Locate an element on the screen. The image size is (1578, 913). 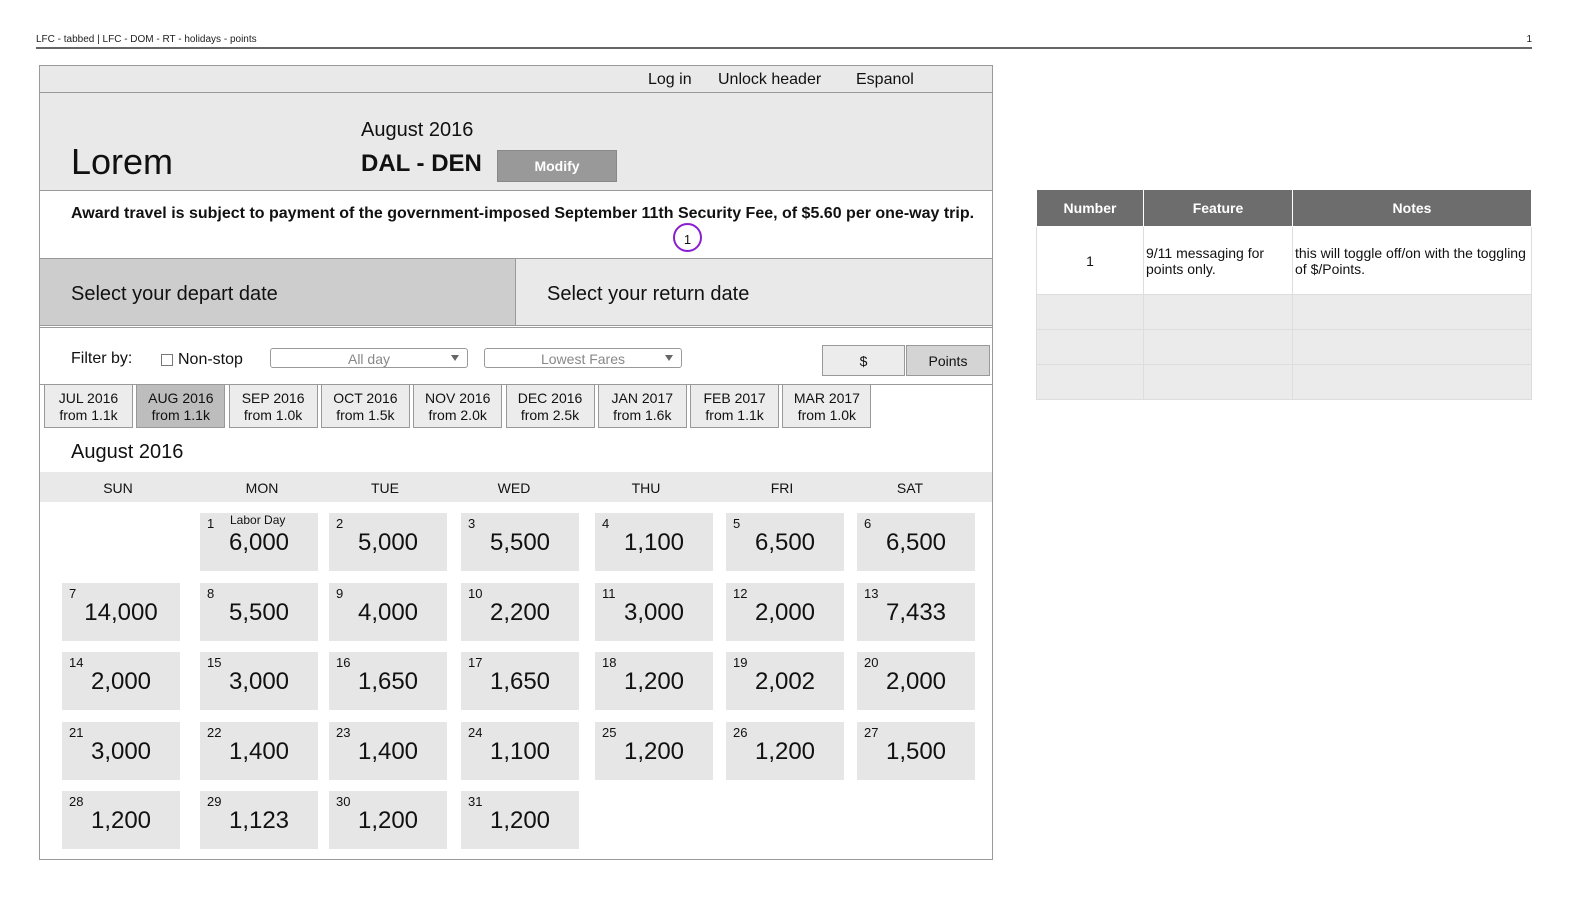
calendar-day: 1 6,000 Labor Day is located at coordinates (259, 542).